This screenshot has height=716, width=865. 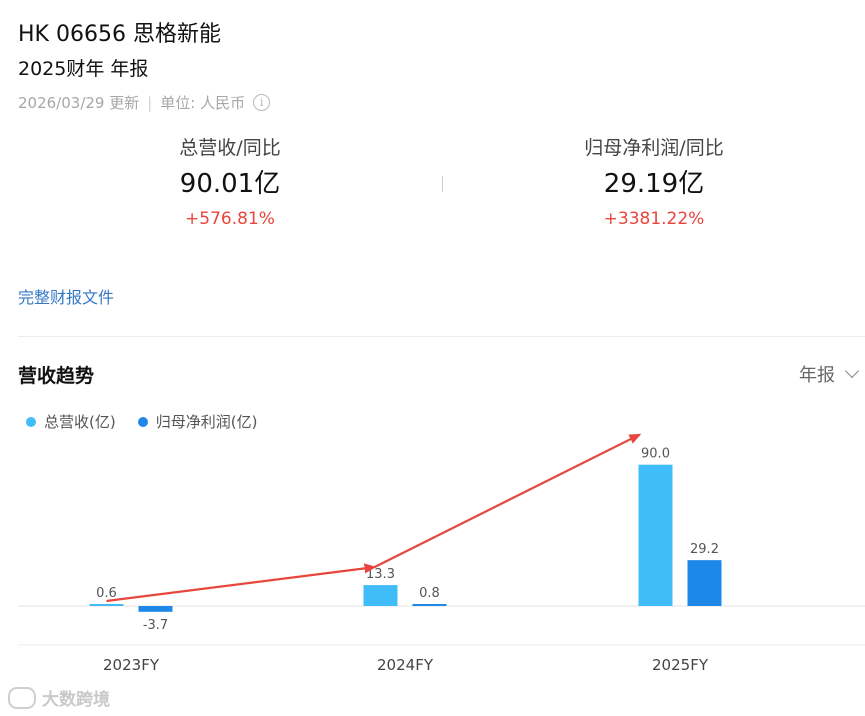 I want to click on watermark-text: 大数跨境, so click(x=76, y=700).